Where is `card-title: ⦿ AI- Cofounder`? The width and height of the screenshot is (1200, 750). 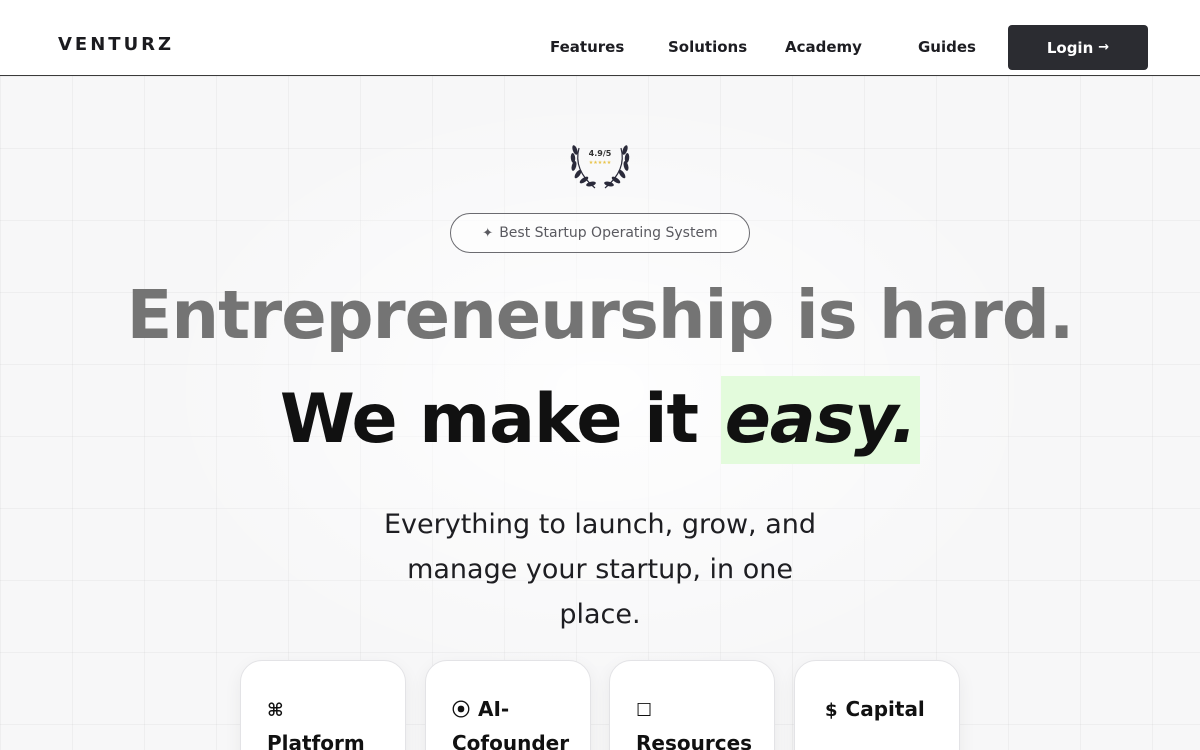
card-title: ⦿ AI- Cofounder is located at coordinates (517, 721).